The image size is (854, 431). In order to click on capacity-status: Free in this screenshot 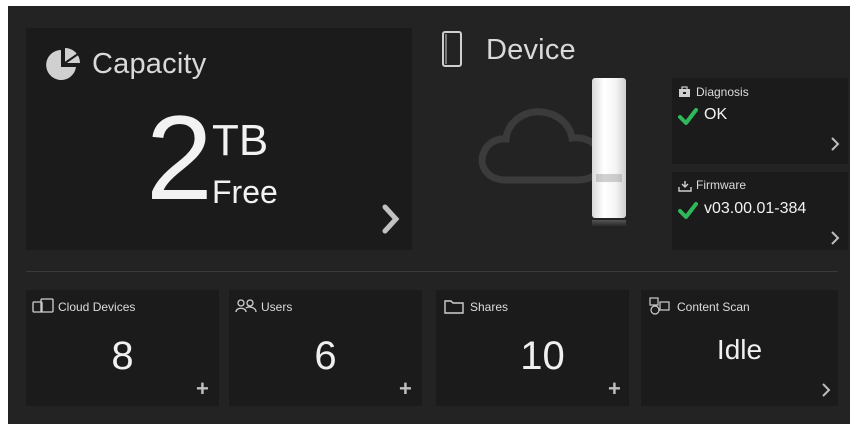, I will do `click(245, 192)`.